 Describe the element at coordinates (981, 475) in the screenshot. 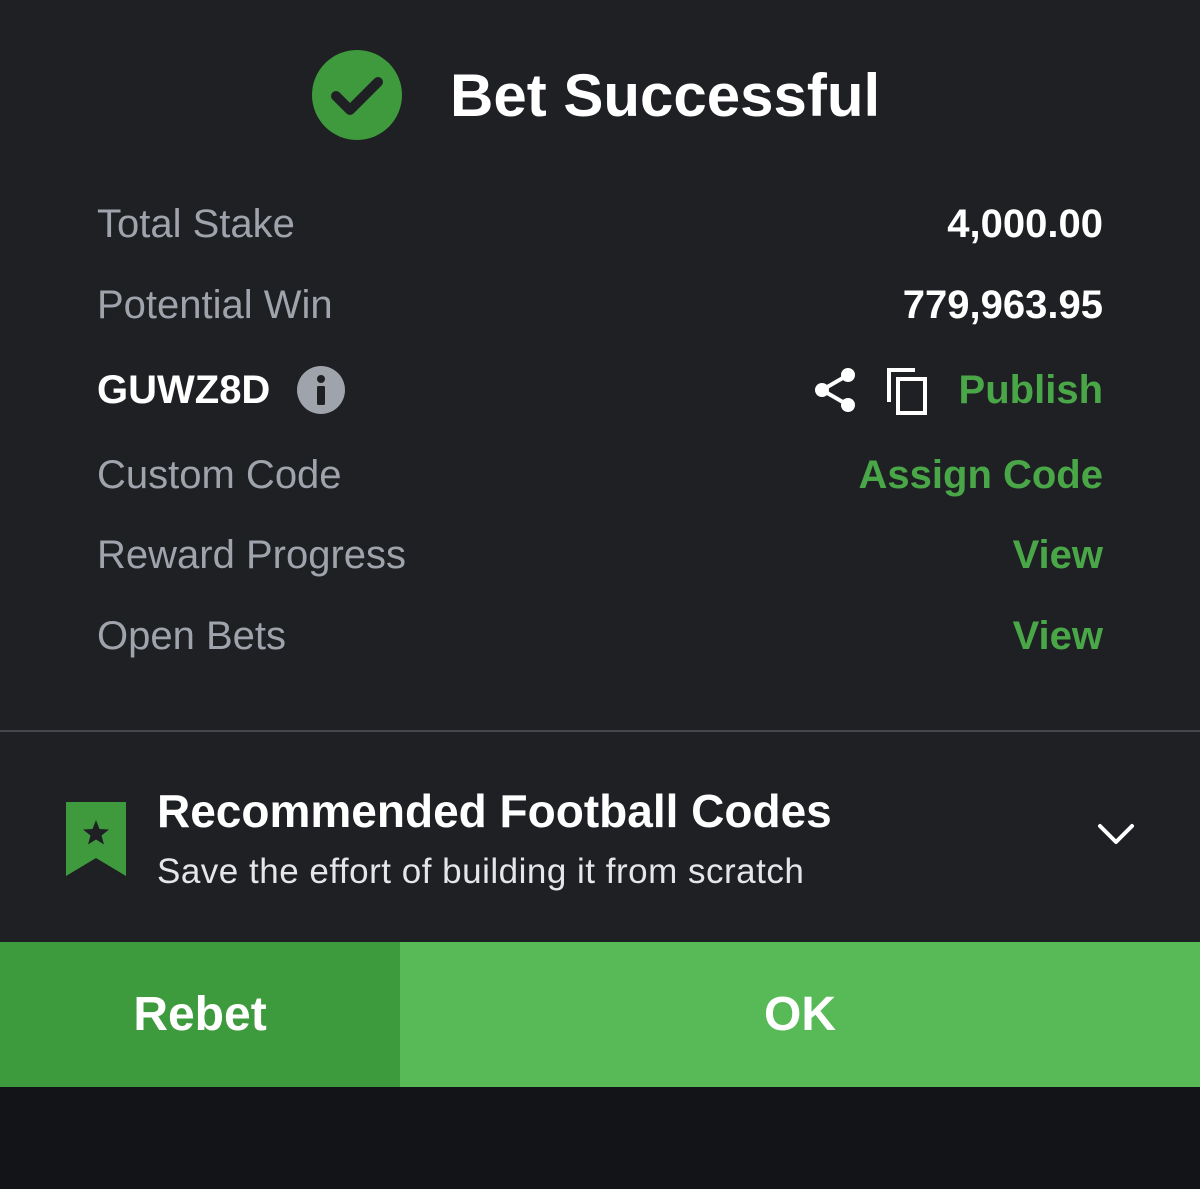

I see `assign-code-button: Assign Code` at that location.